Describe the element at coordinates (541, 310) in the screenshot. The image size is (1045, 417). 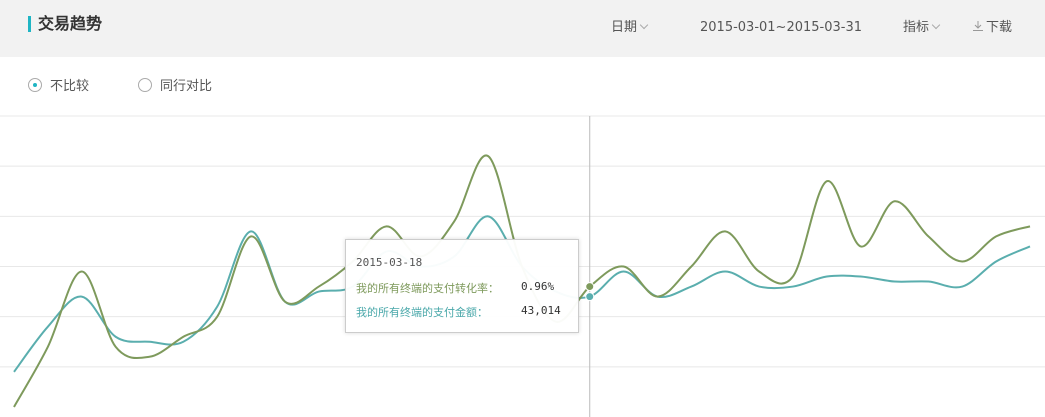
I see `tooltip-amount-value: 43,014` at that location.